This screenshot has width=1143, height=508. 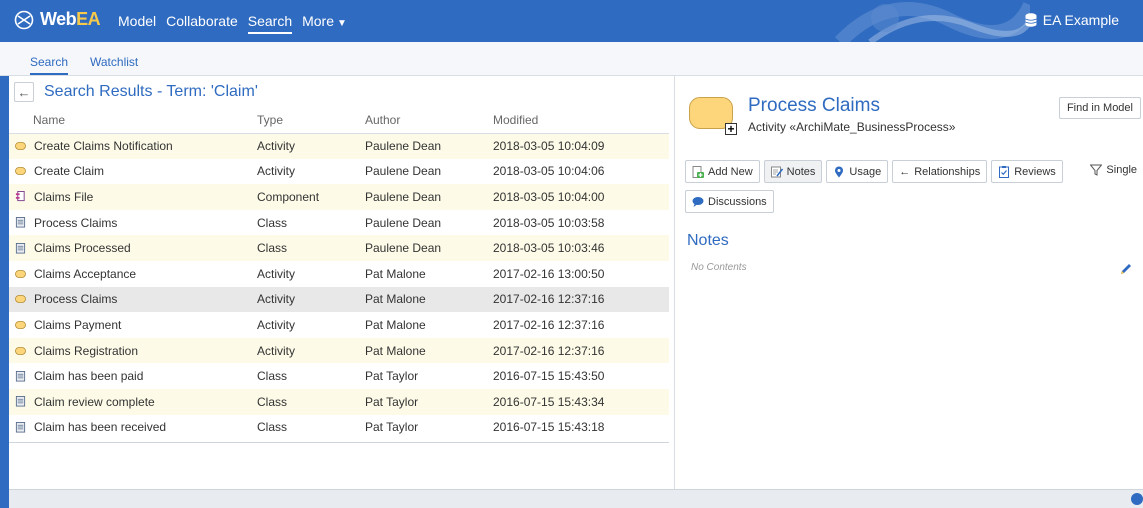 I want to click on nav-more: More ▼, so click(x=324, y=23).